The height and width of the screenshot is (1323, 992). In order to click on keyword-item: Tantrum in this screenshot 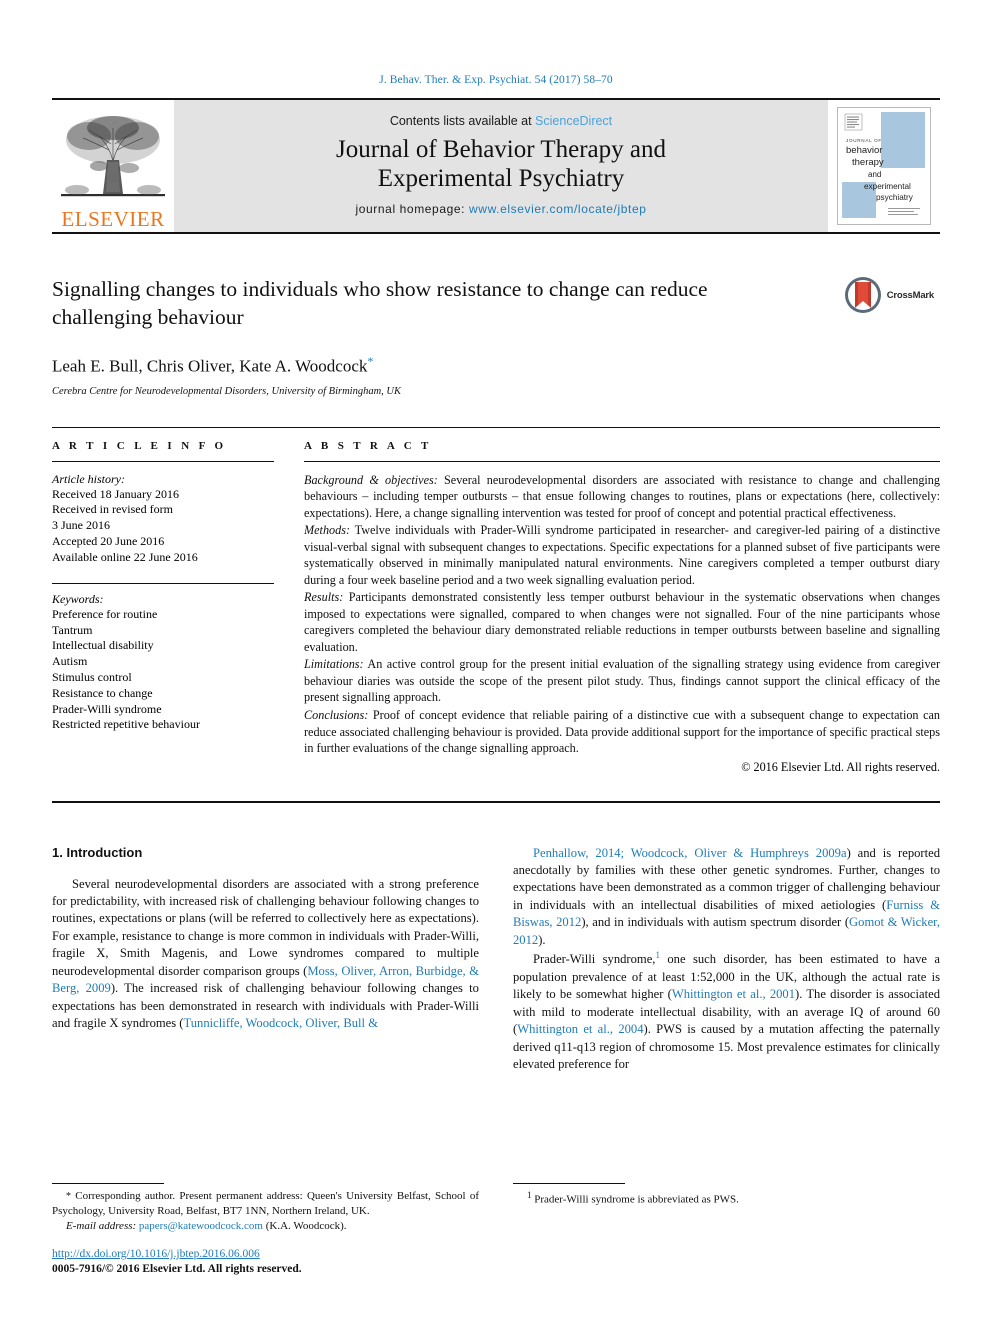, I will do `click(72, 629)`.